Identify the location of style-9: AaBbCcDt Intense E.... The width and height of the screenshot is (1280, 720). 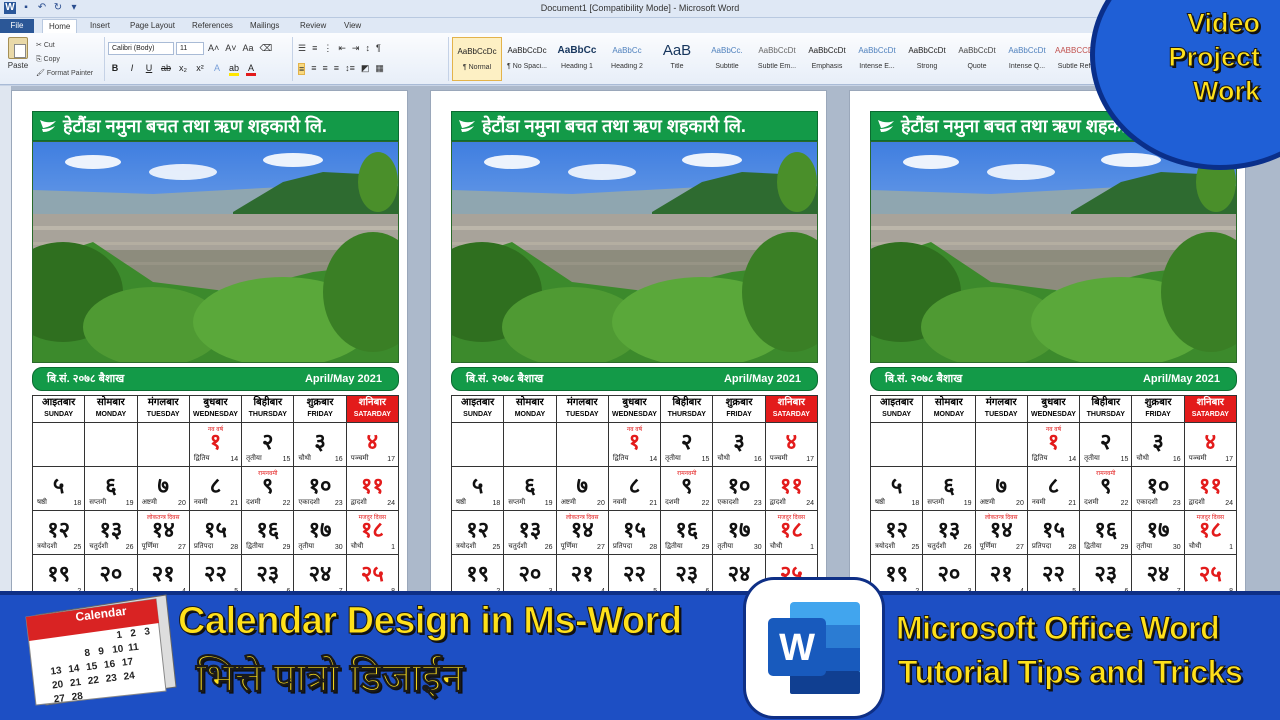
(877, 59).